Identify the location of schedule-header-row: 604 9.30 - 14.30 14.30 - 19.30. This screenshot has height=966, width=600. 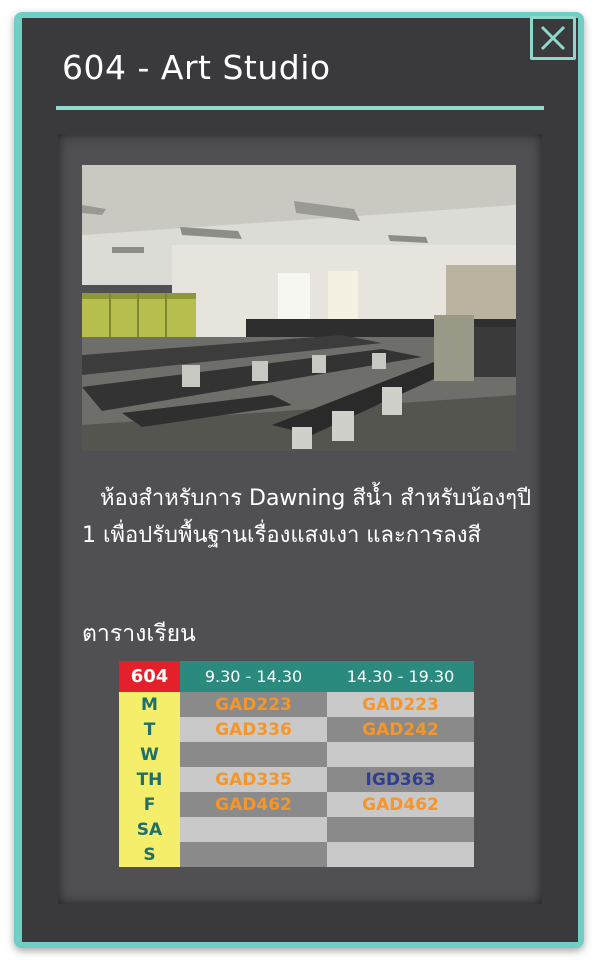
(296, 676).